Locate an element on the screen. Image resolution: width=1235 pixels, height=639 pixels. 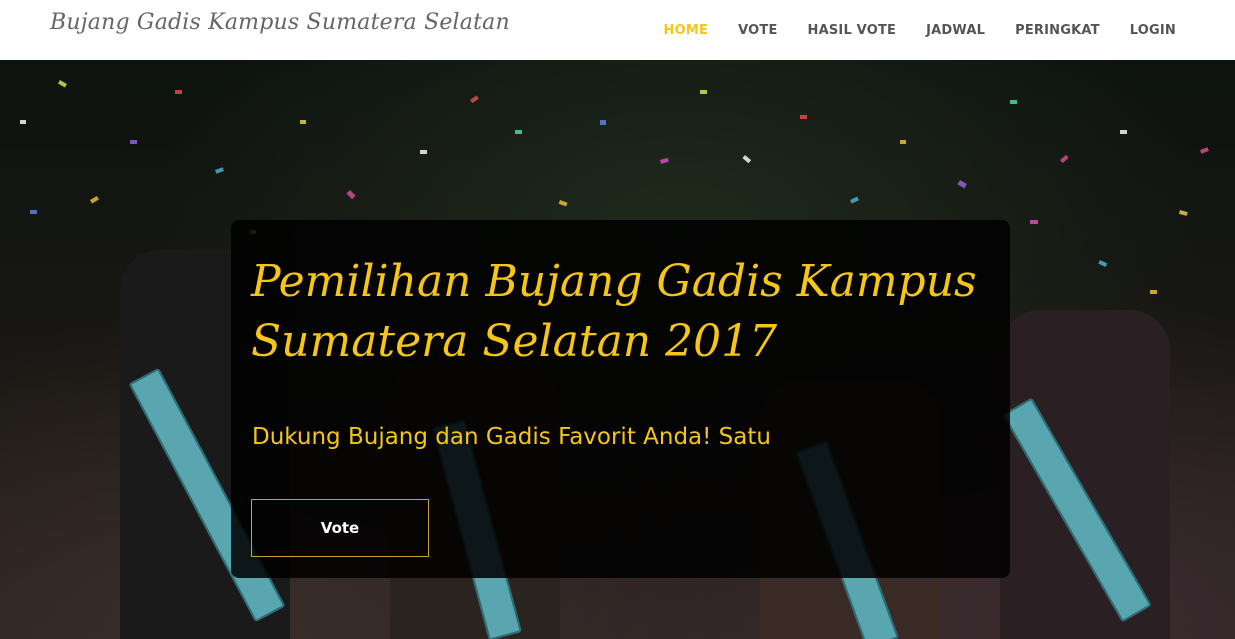
site-brand: Bujang Gadis Kampus Sumatera Selatan is located at coordinates (280, 22).